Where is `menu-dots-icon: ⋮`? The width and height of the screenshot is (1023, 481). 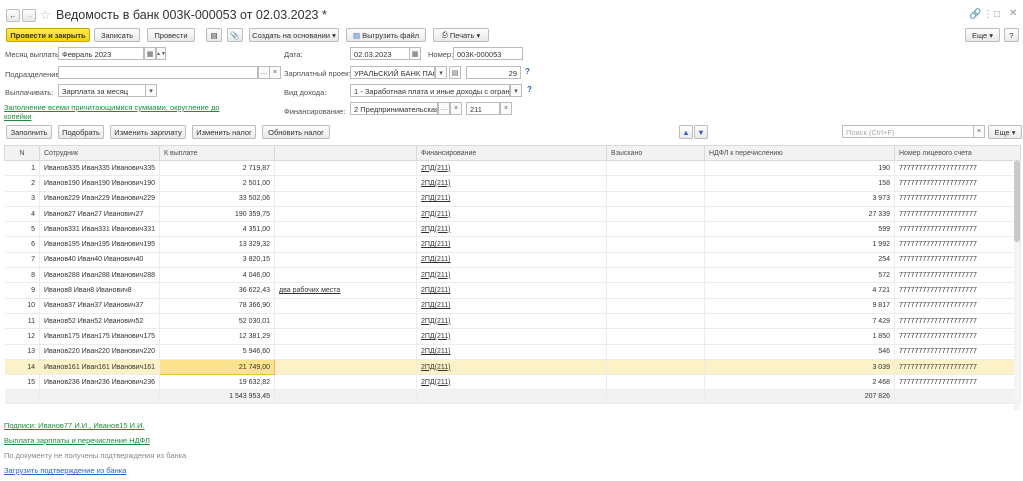 menu-dots-icon: ⋮ is located at coordinates (988, 14).